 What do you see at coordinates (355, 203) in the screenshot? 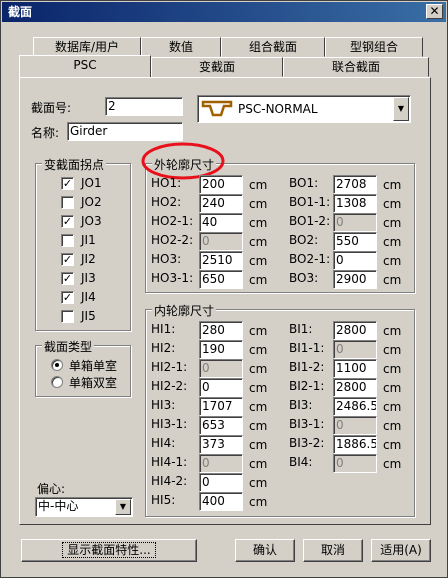
I see `dim-field: 1308` at bounding box center [355, 203].